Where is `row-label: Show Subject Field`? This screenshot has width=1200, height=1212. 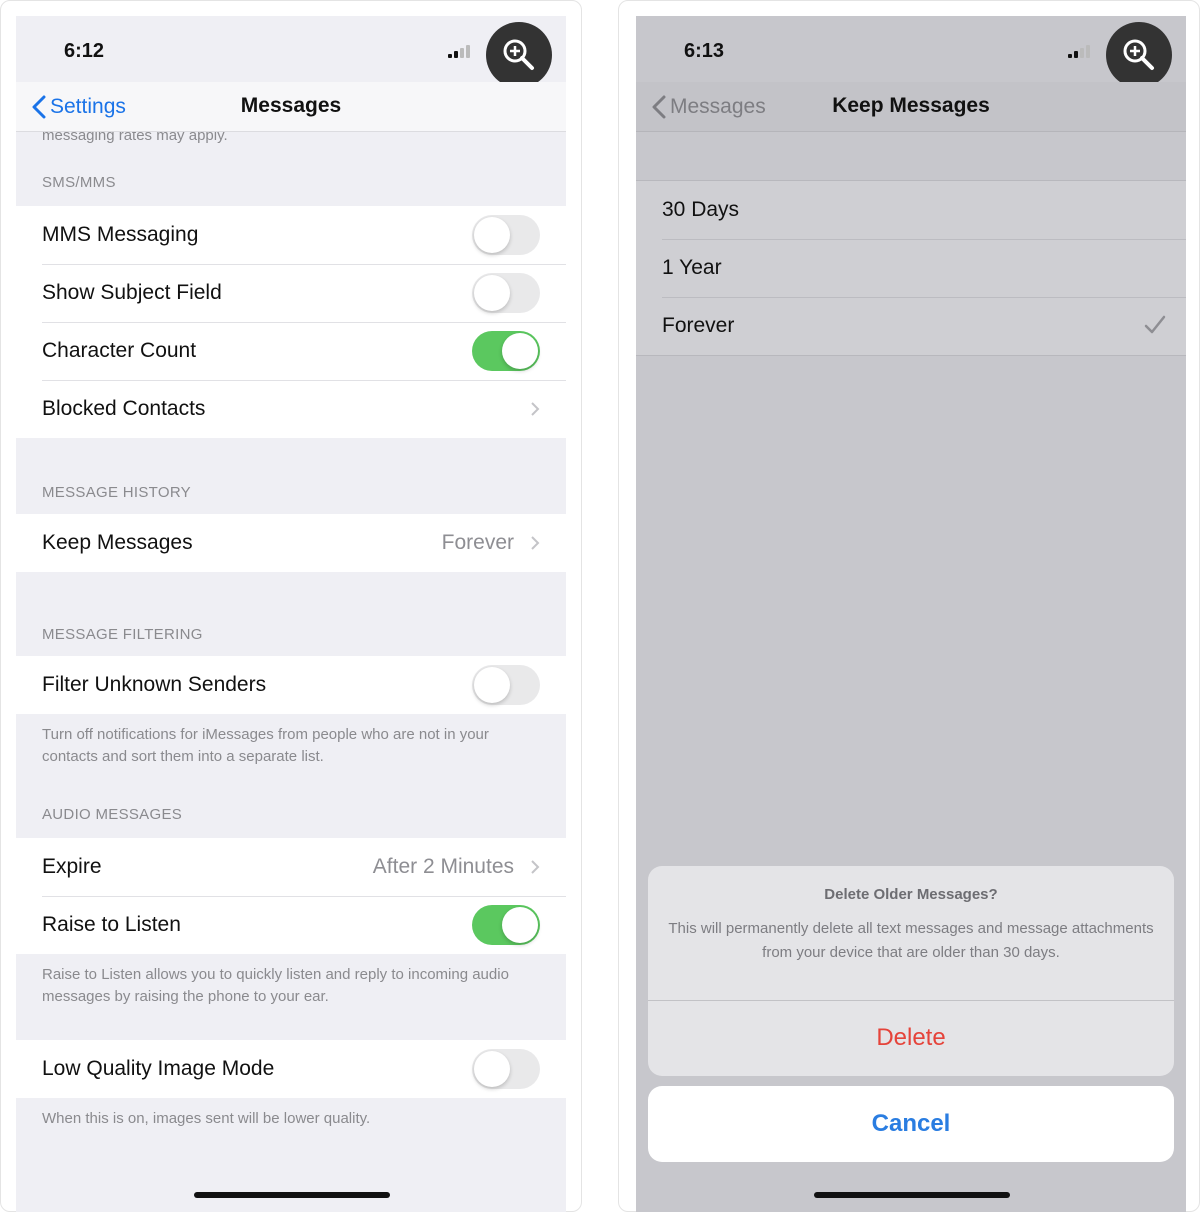 row-label: Show Subject Field is located at coordinates (132, 292).